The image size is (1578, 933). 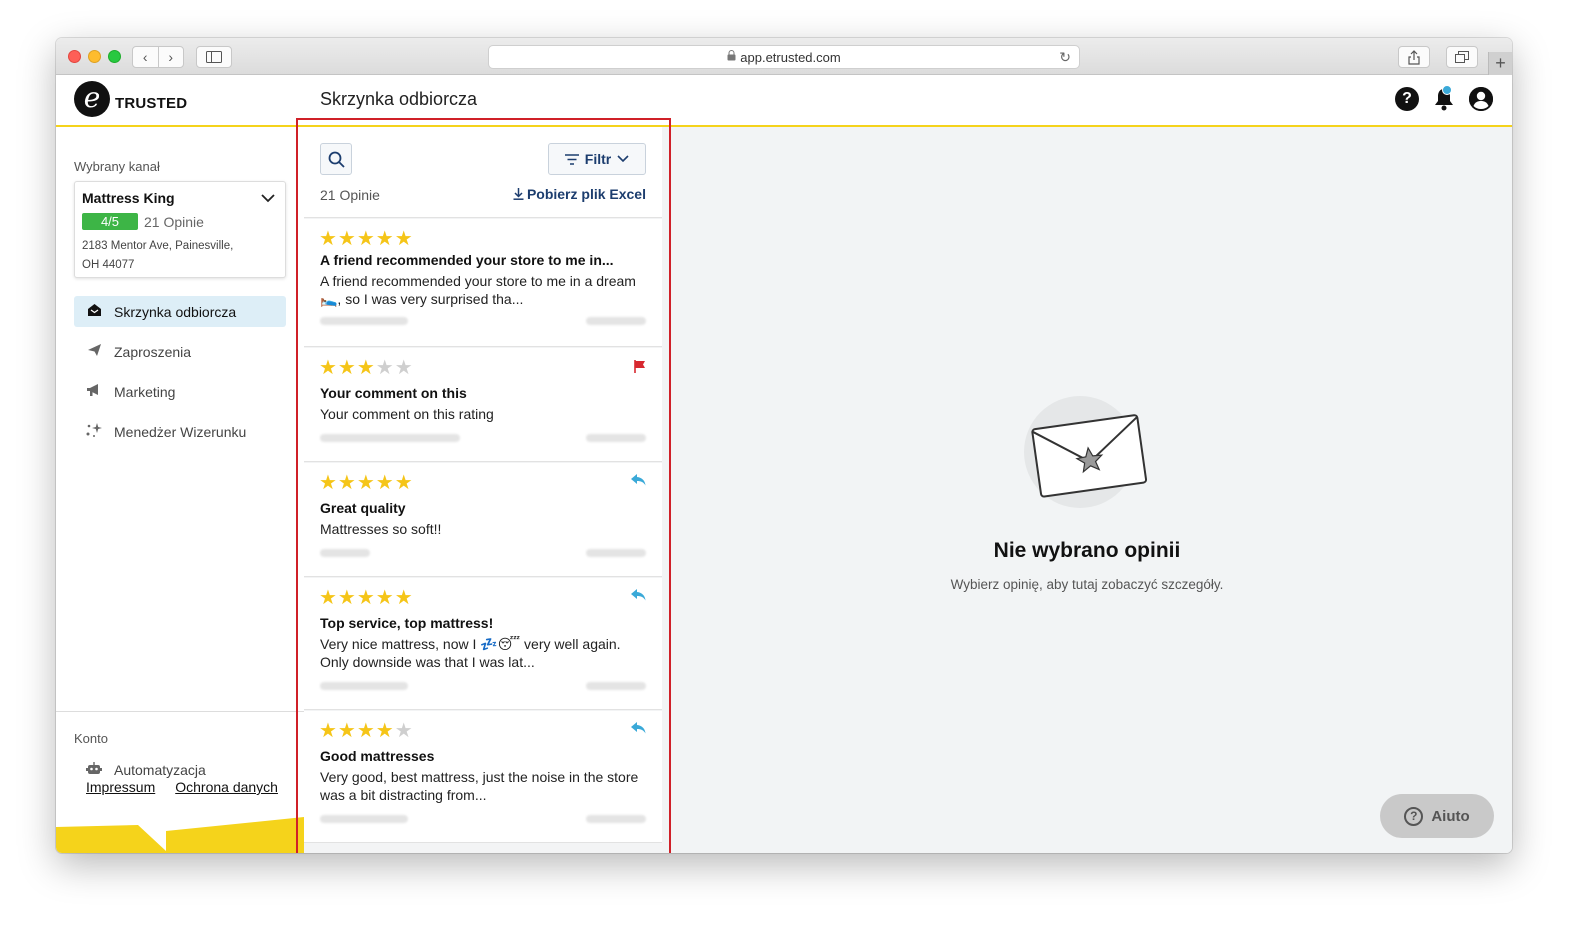 I want to click on review-list-toolbar: Filtr 21 Opinie Pobierz plik Excel, so click(x=483, y=172).